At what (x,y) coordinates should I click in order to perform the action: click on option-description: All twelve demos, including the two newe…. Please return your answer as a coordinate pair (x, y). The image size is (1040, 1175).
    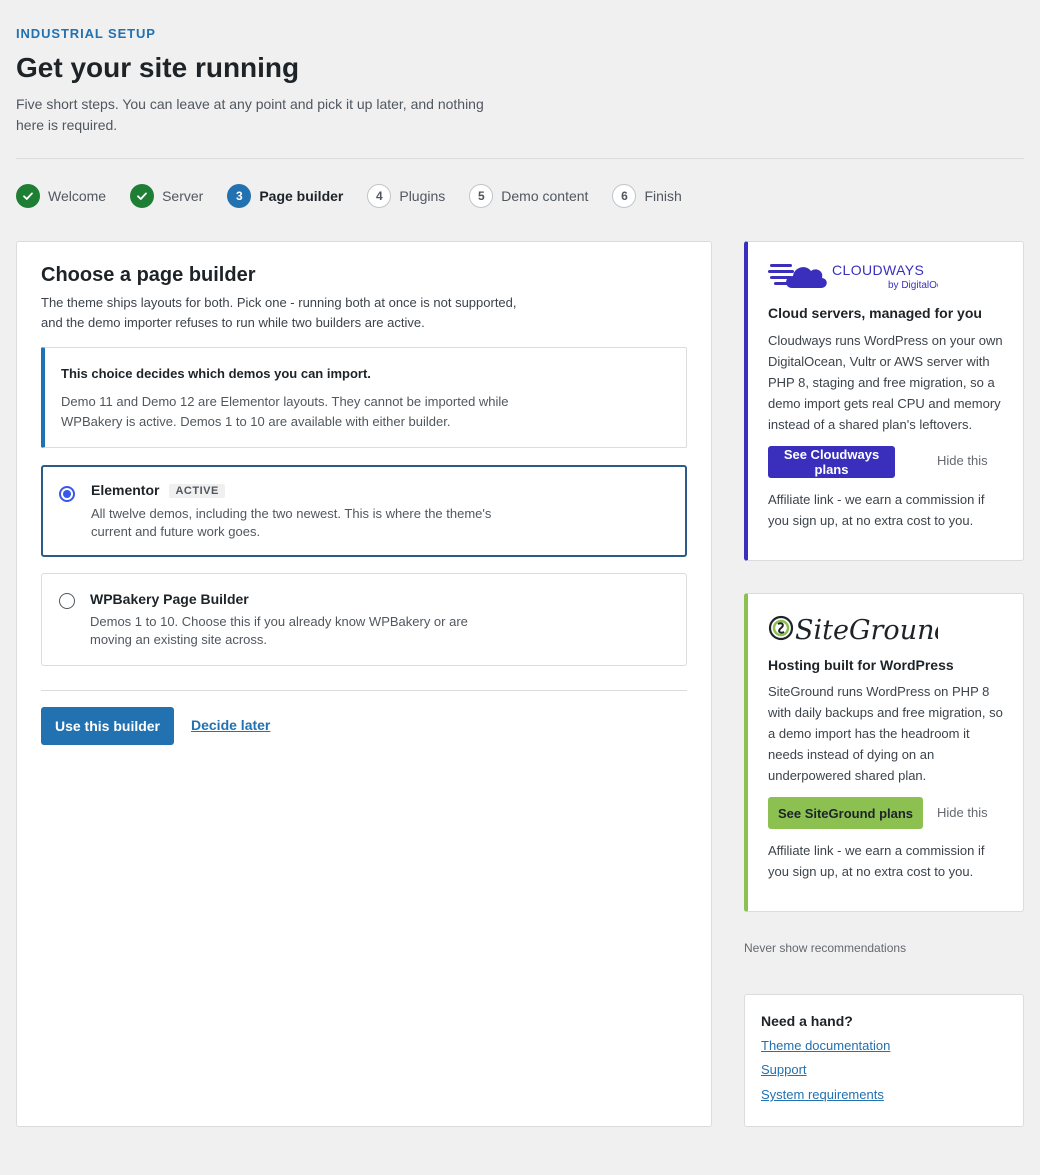
    Looking at the image, I should click on (291, 522).